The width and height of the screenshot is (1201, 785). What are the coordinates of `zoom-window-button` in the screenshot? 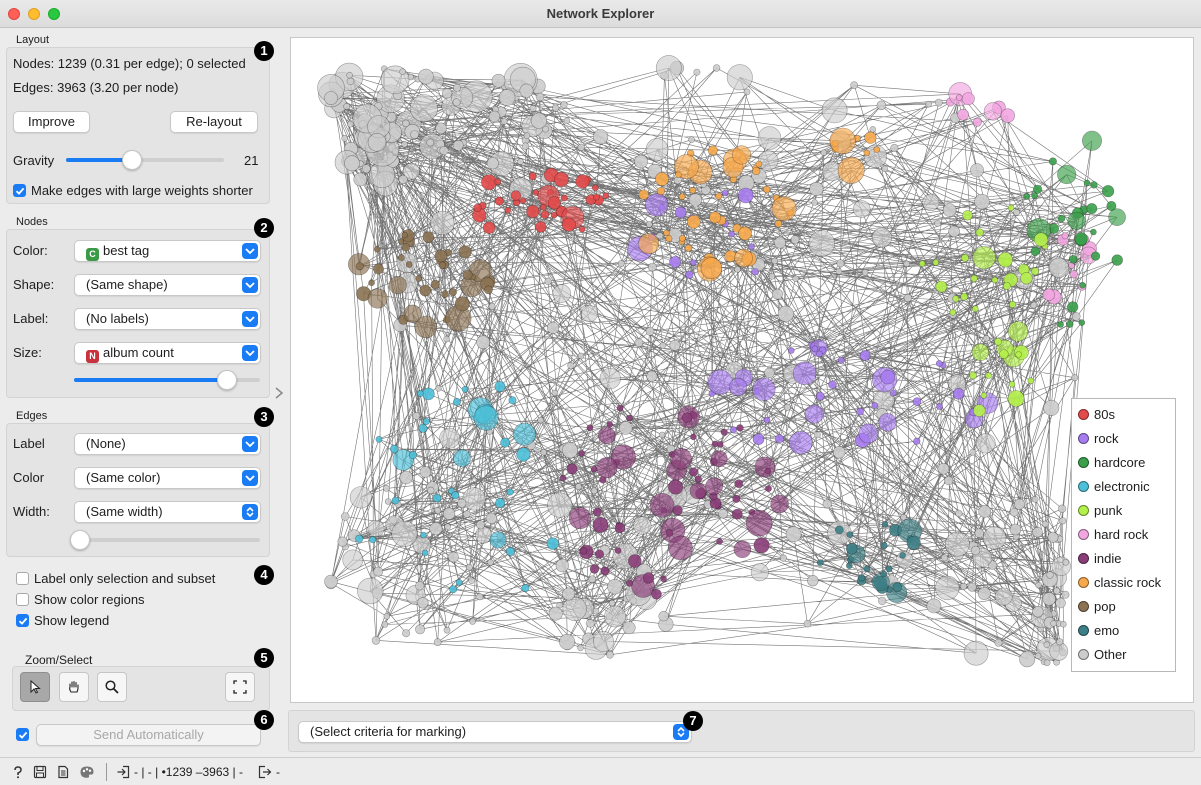 It's located at (54, 14).